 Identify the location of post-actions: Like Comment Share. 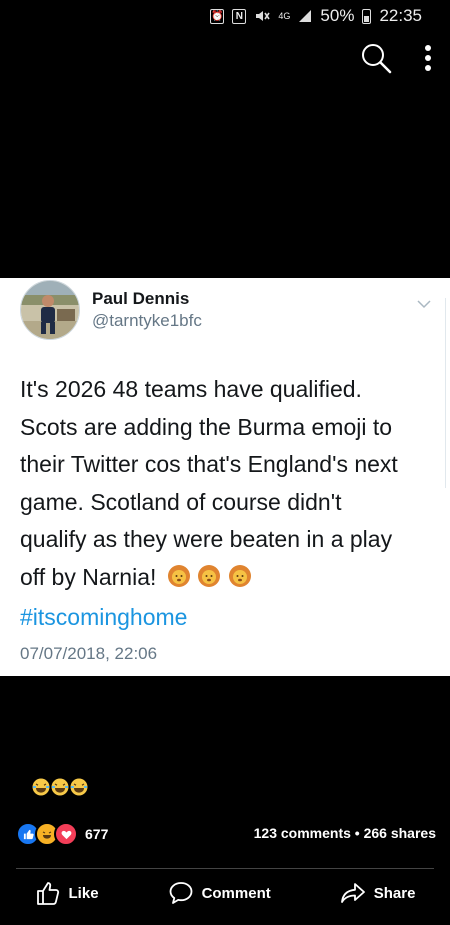
(225, 893).